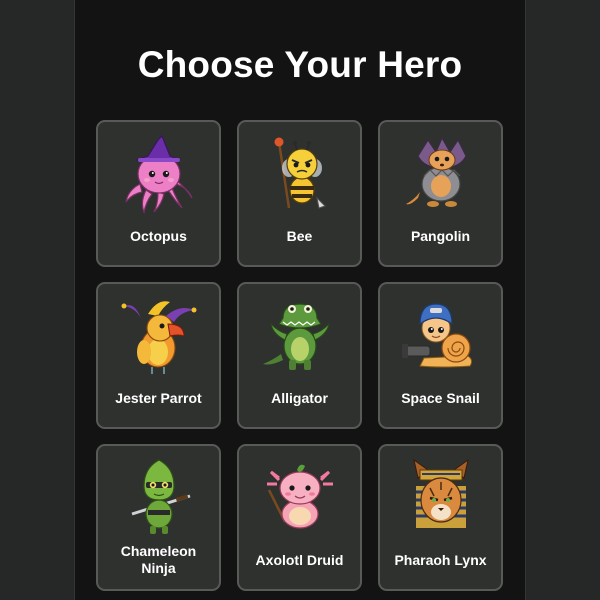 The width and height of the screenshot is (600, 600). Describe the element at coordinates (440, 398) in the screenshot. I see `hero-name: Space Snail` at that location.